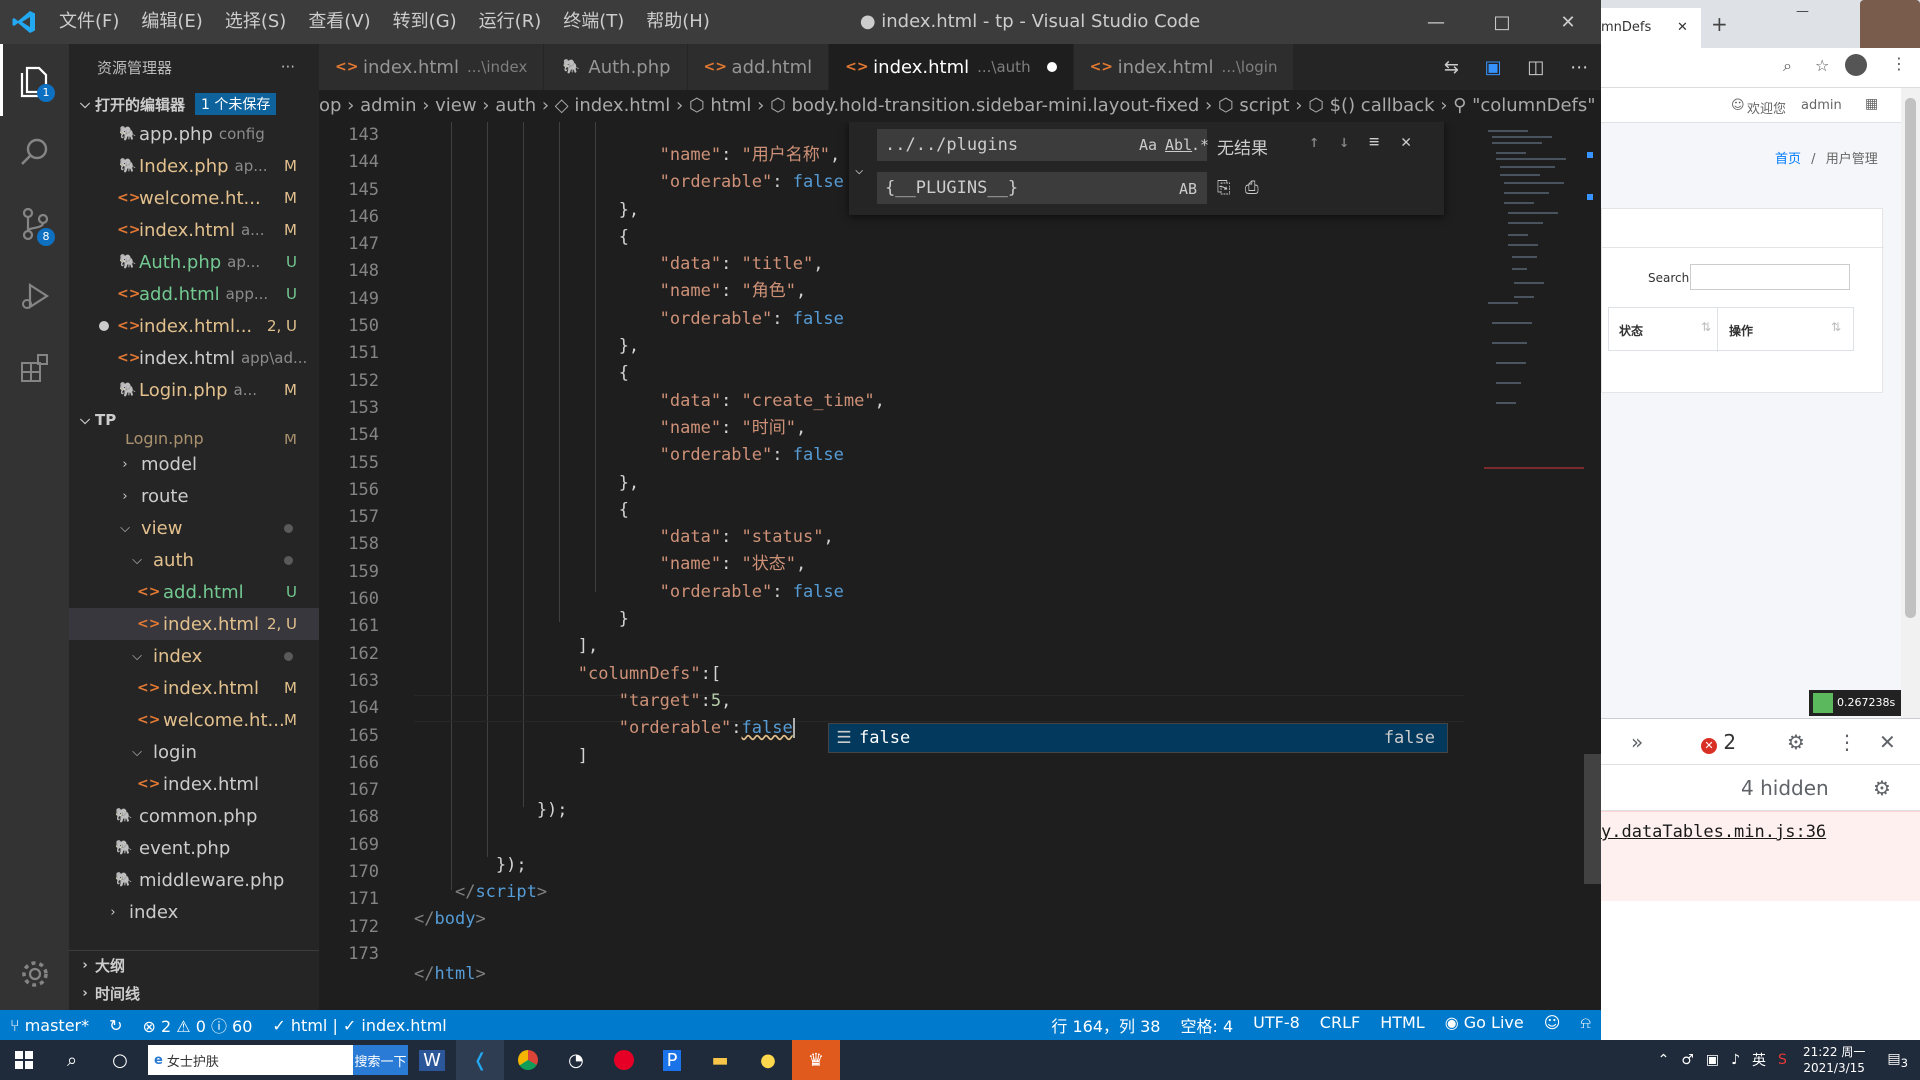  What do you see at coordinates (49, 1025) in the screenshot?
I see `branch-indicator: ⑂ master*` at bounding box center [49, 1025].